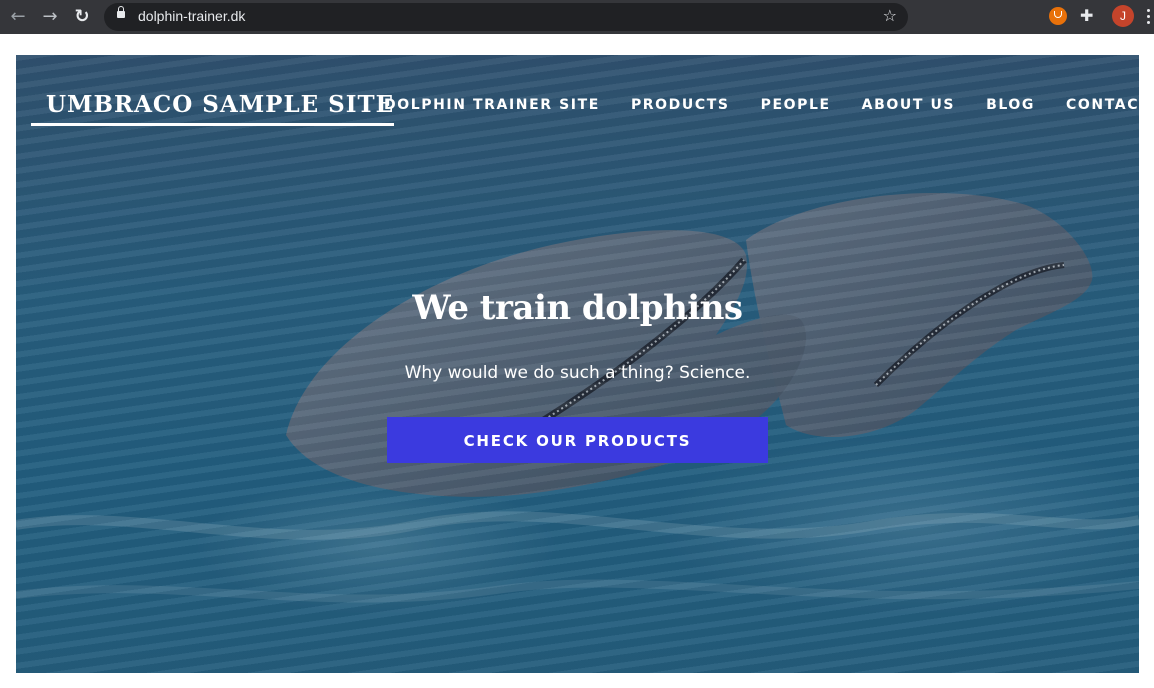 The image size is (1154, 688). Describe the element at coordinates (1086, 16) in the screenshot. I see `puzzle-icon: ✚` at that location.